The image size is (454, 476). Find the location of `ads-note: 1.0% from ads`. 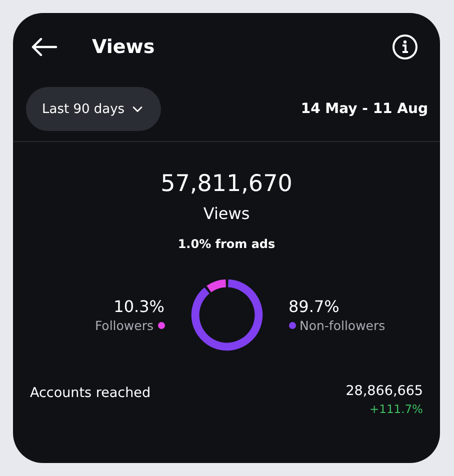

ads-note: 1.0% from ads is located at coordinates (227, 244).